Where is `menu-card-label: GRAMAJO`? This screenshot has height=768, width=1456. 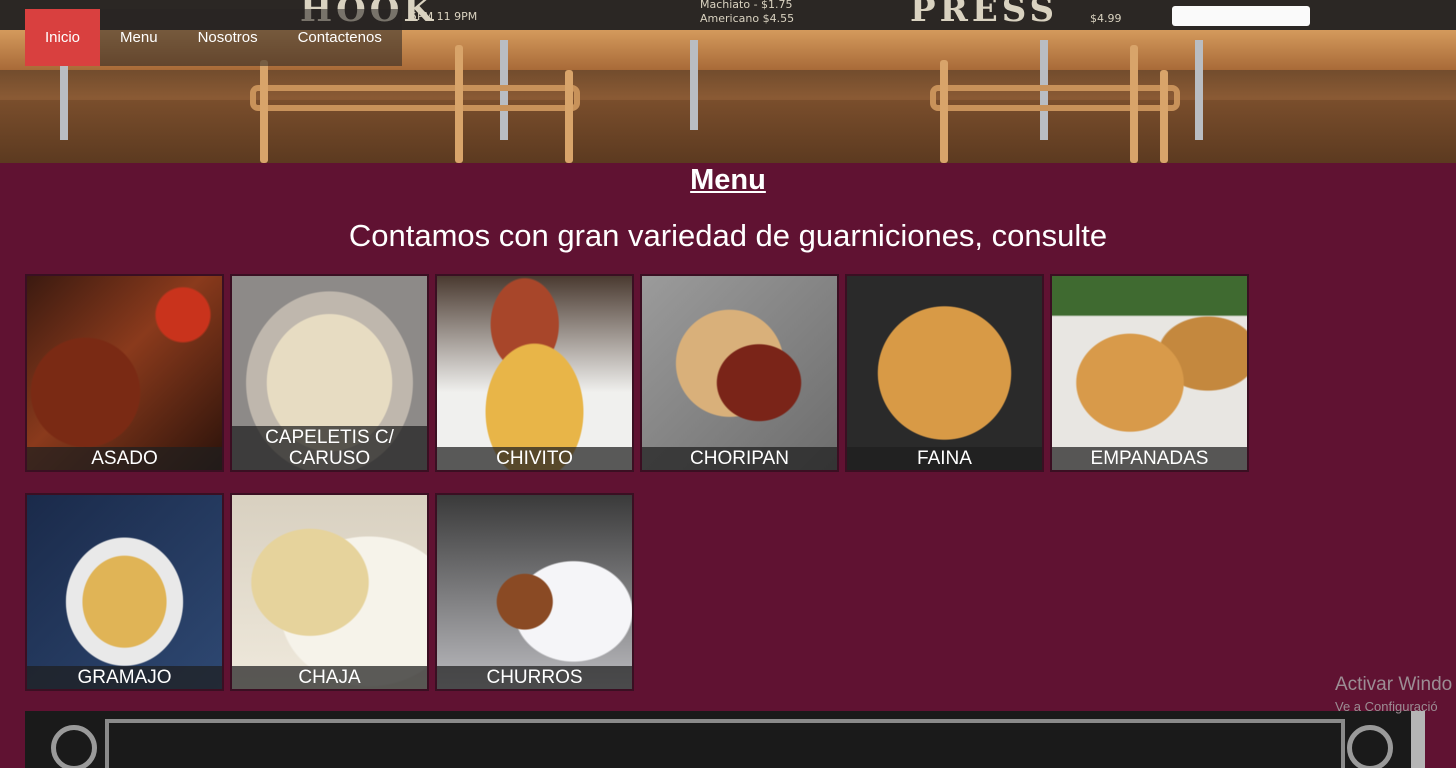
menu-card-label: GRAMAJO is located at coordinates (124, 677).